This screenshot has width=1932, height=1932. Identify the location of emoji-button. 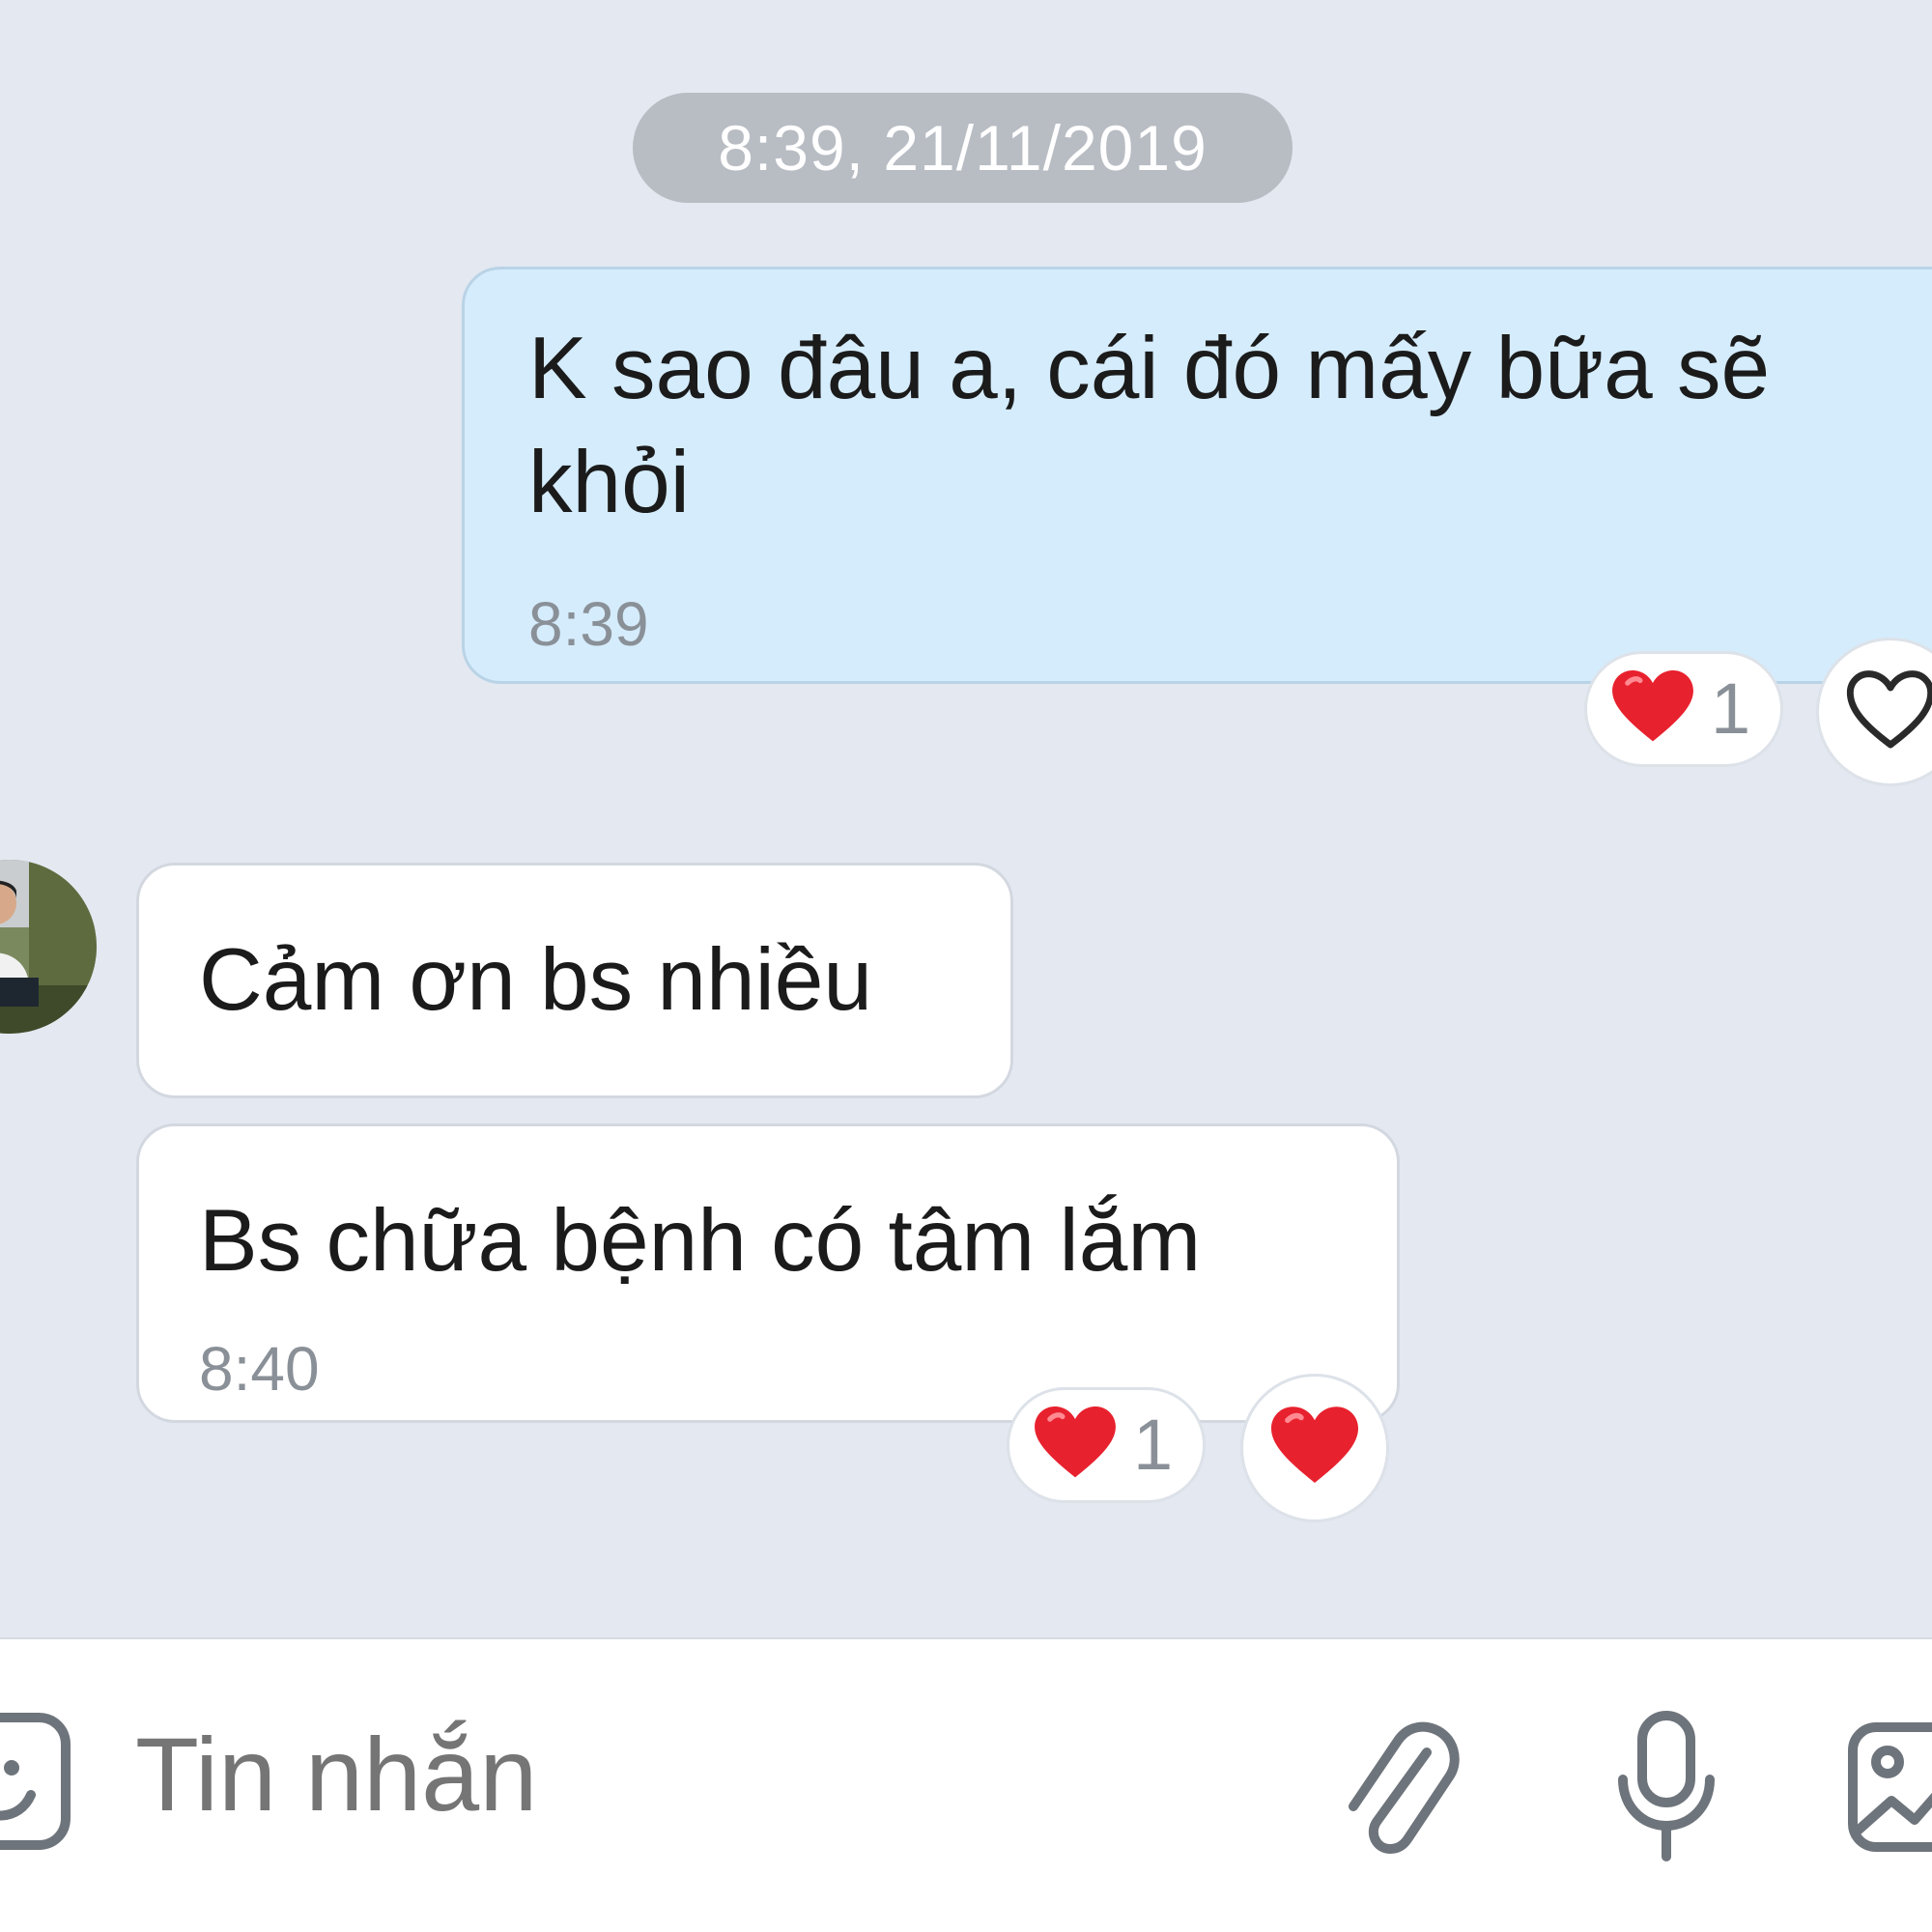
(38, 1784).